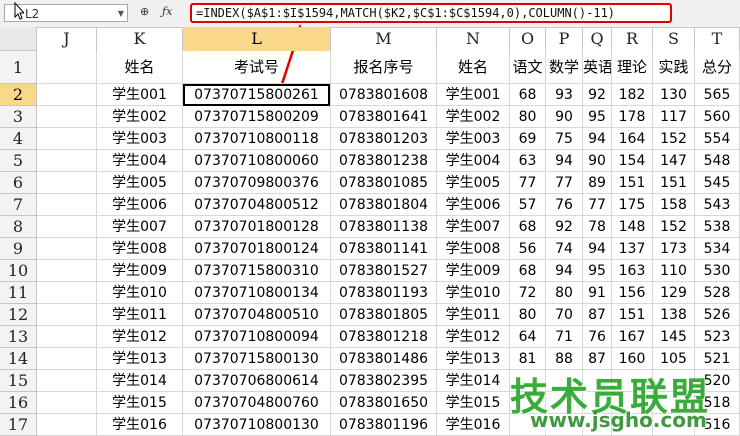 The height and width of the screenshot is (436, 740). I want to click on cell-k11: 学生010, so click(140, 293).